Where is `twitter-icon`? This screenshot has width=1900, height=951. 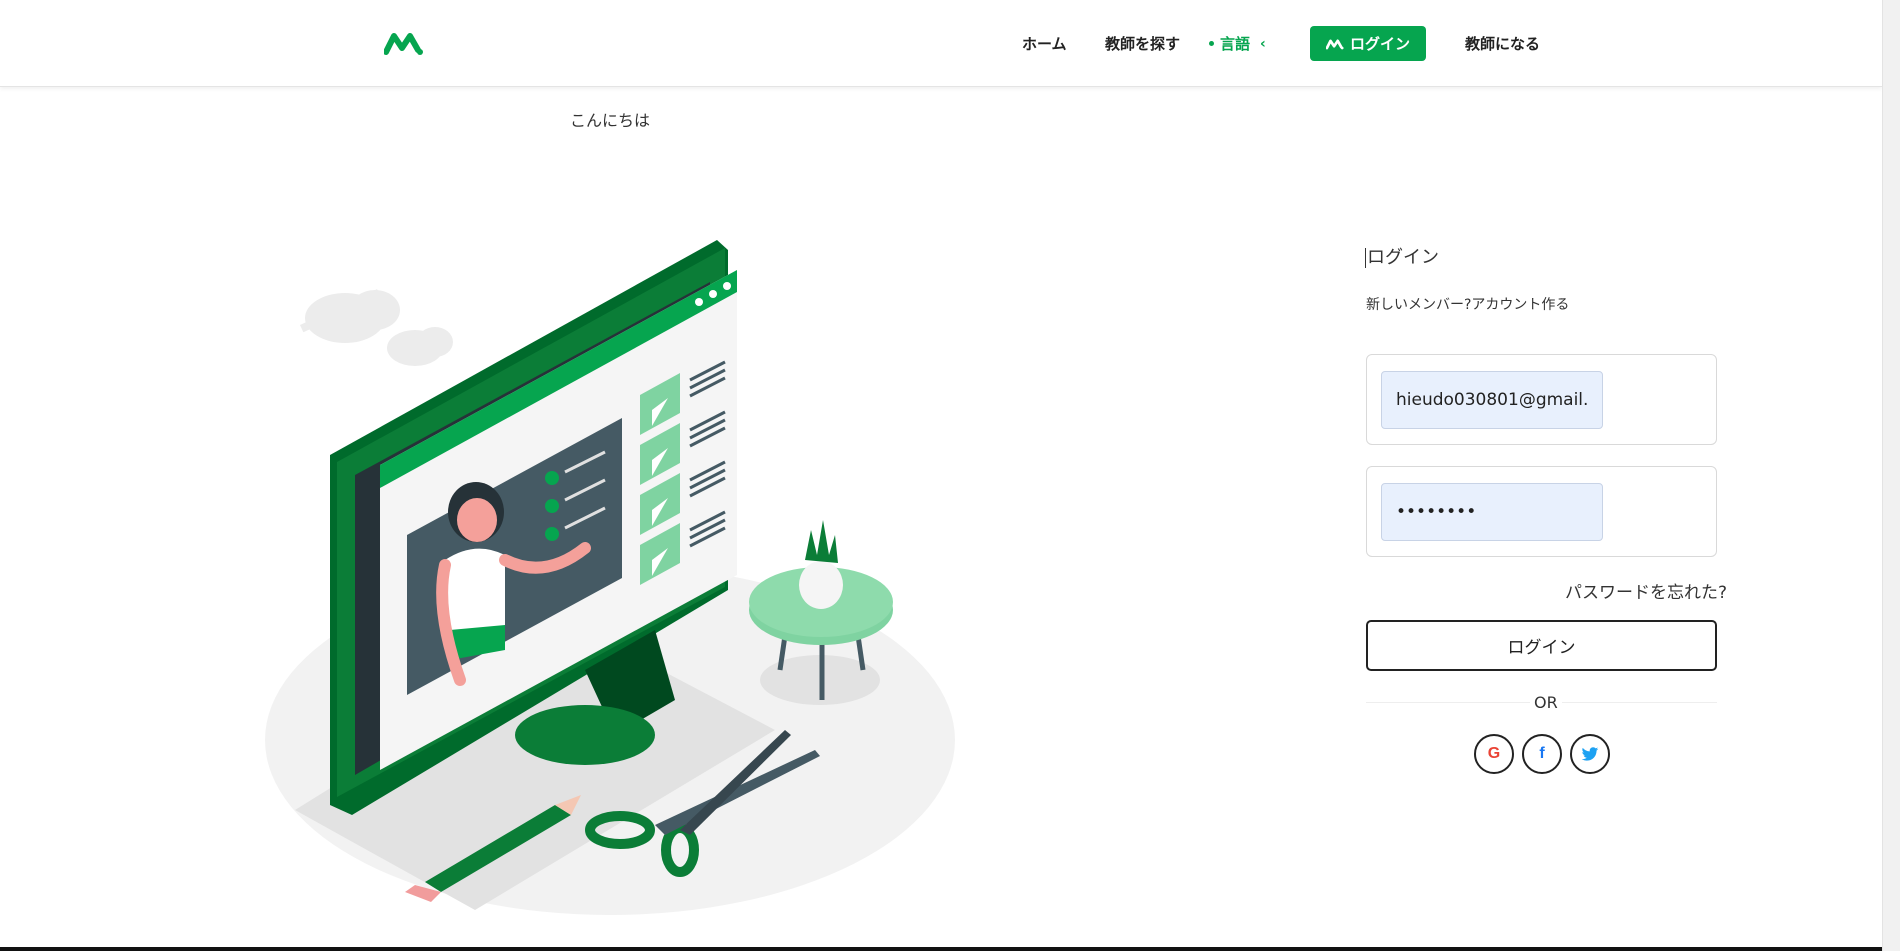 twitter-icon is located at coordinates (1590, 753).